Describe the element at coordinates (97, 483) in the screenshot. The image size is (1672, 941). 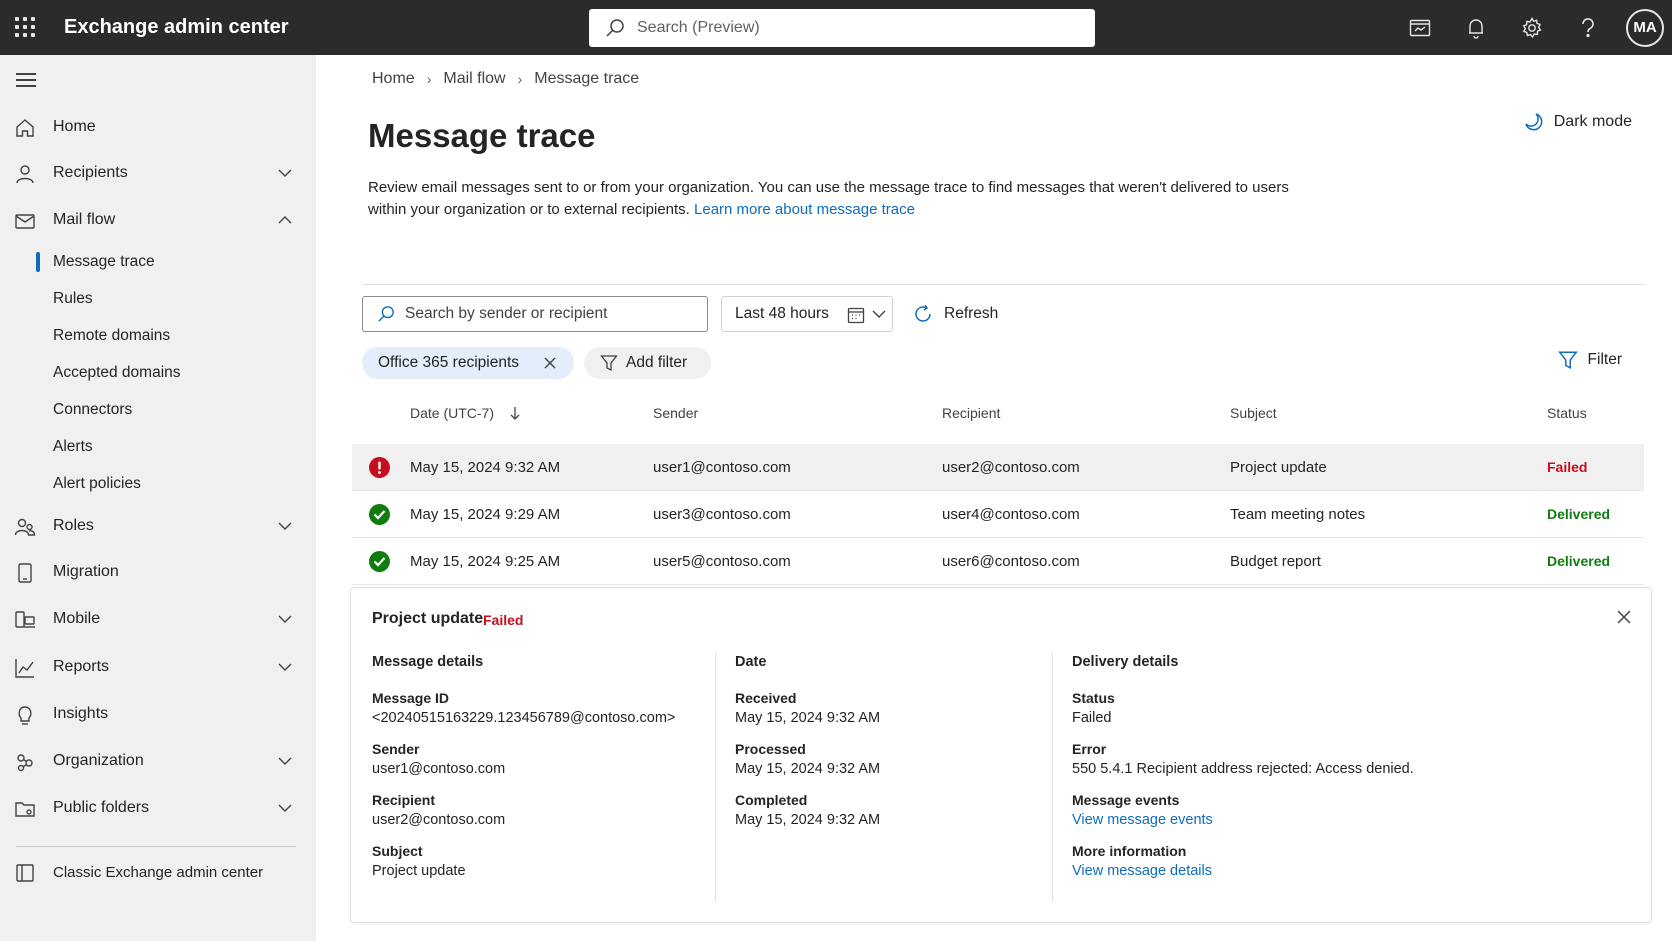
I see `subnav-item-label: Alert policies` at that location.